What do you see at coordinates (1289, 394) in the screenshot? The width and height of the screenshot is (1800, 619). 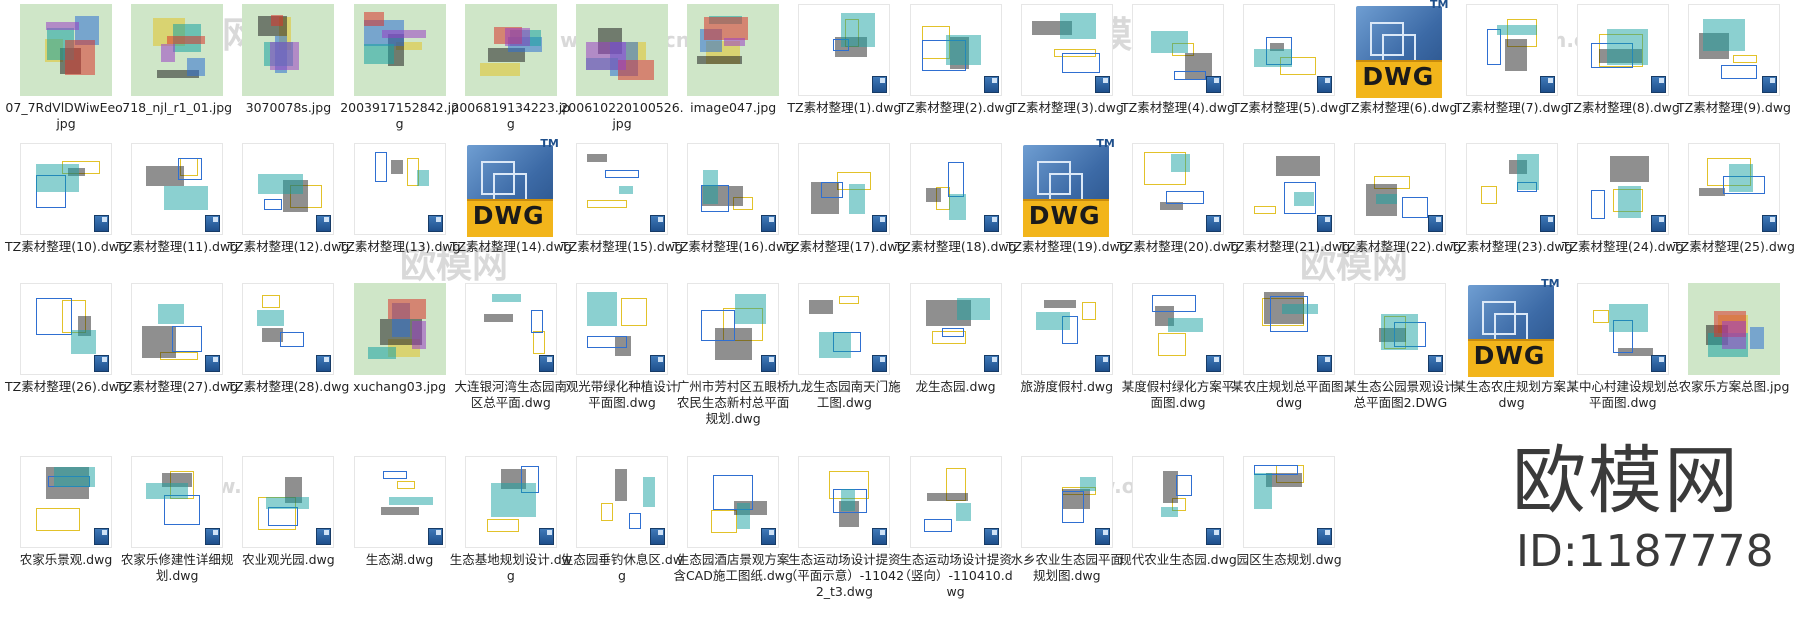 I see `file-name: 某农庄规划总平面图.dwg` at bounding box center [1289, 394].